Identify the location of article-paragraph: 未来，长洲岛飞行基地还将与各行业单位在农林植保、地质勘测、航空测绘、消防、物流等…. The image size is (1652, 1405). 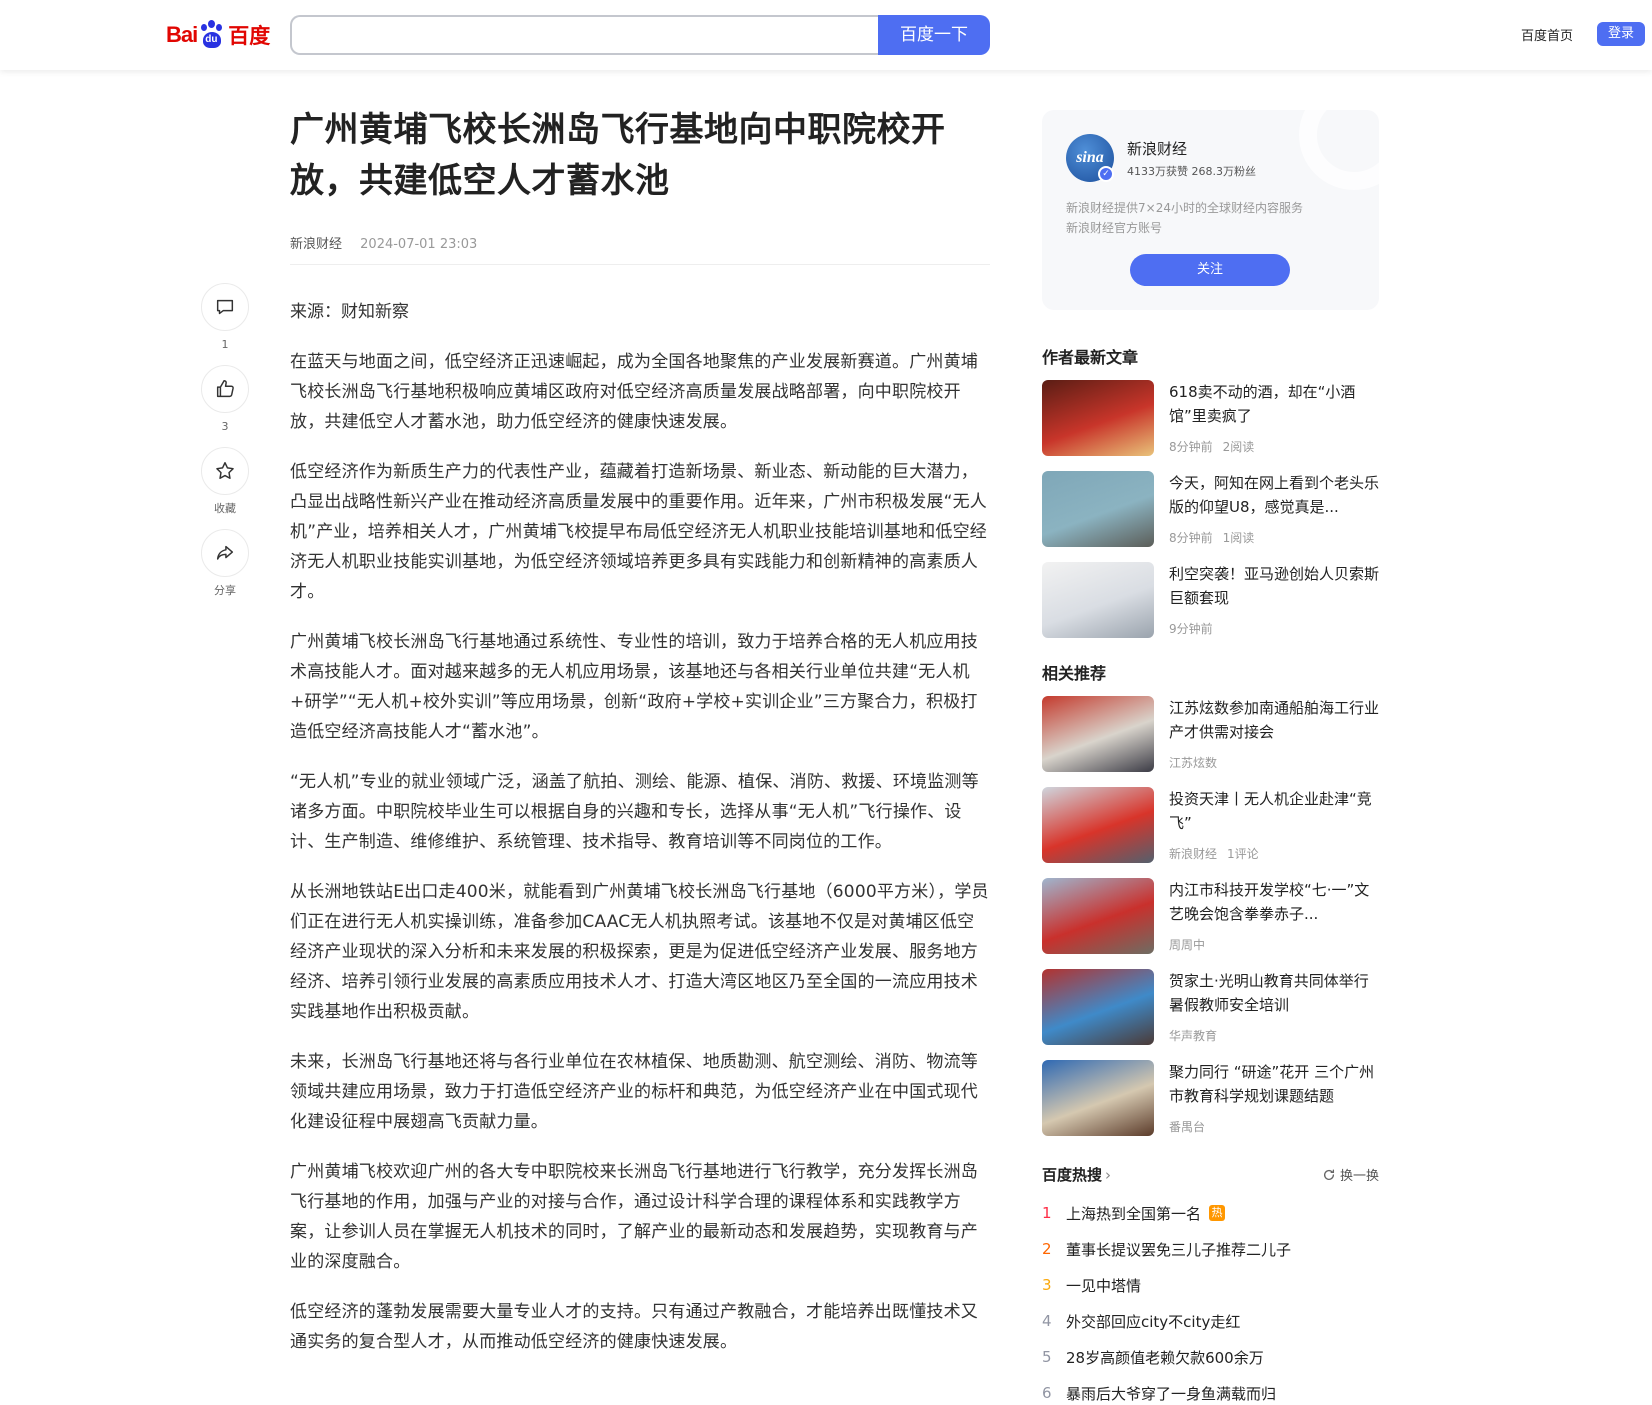
(634, 1092).